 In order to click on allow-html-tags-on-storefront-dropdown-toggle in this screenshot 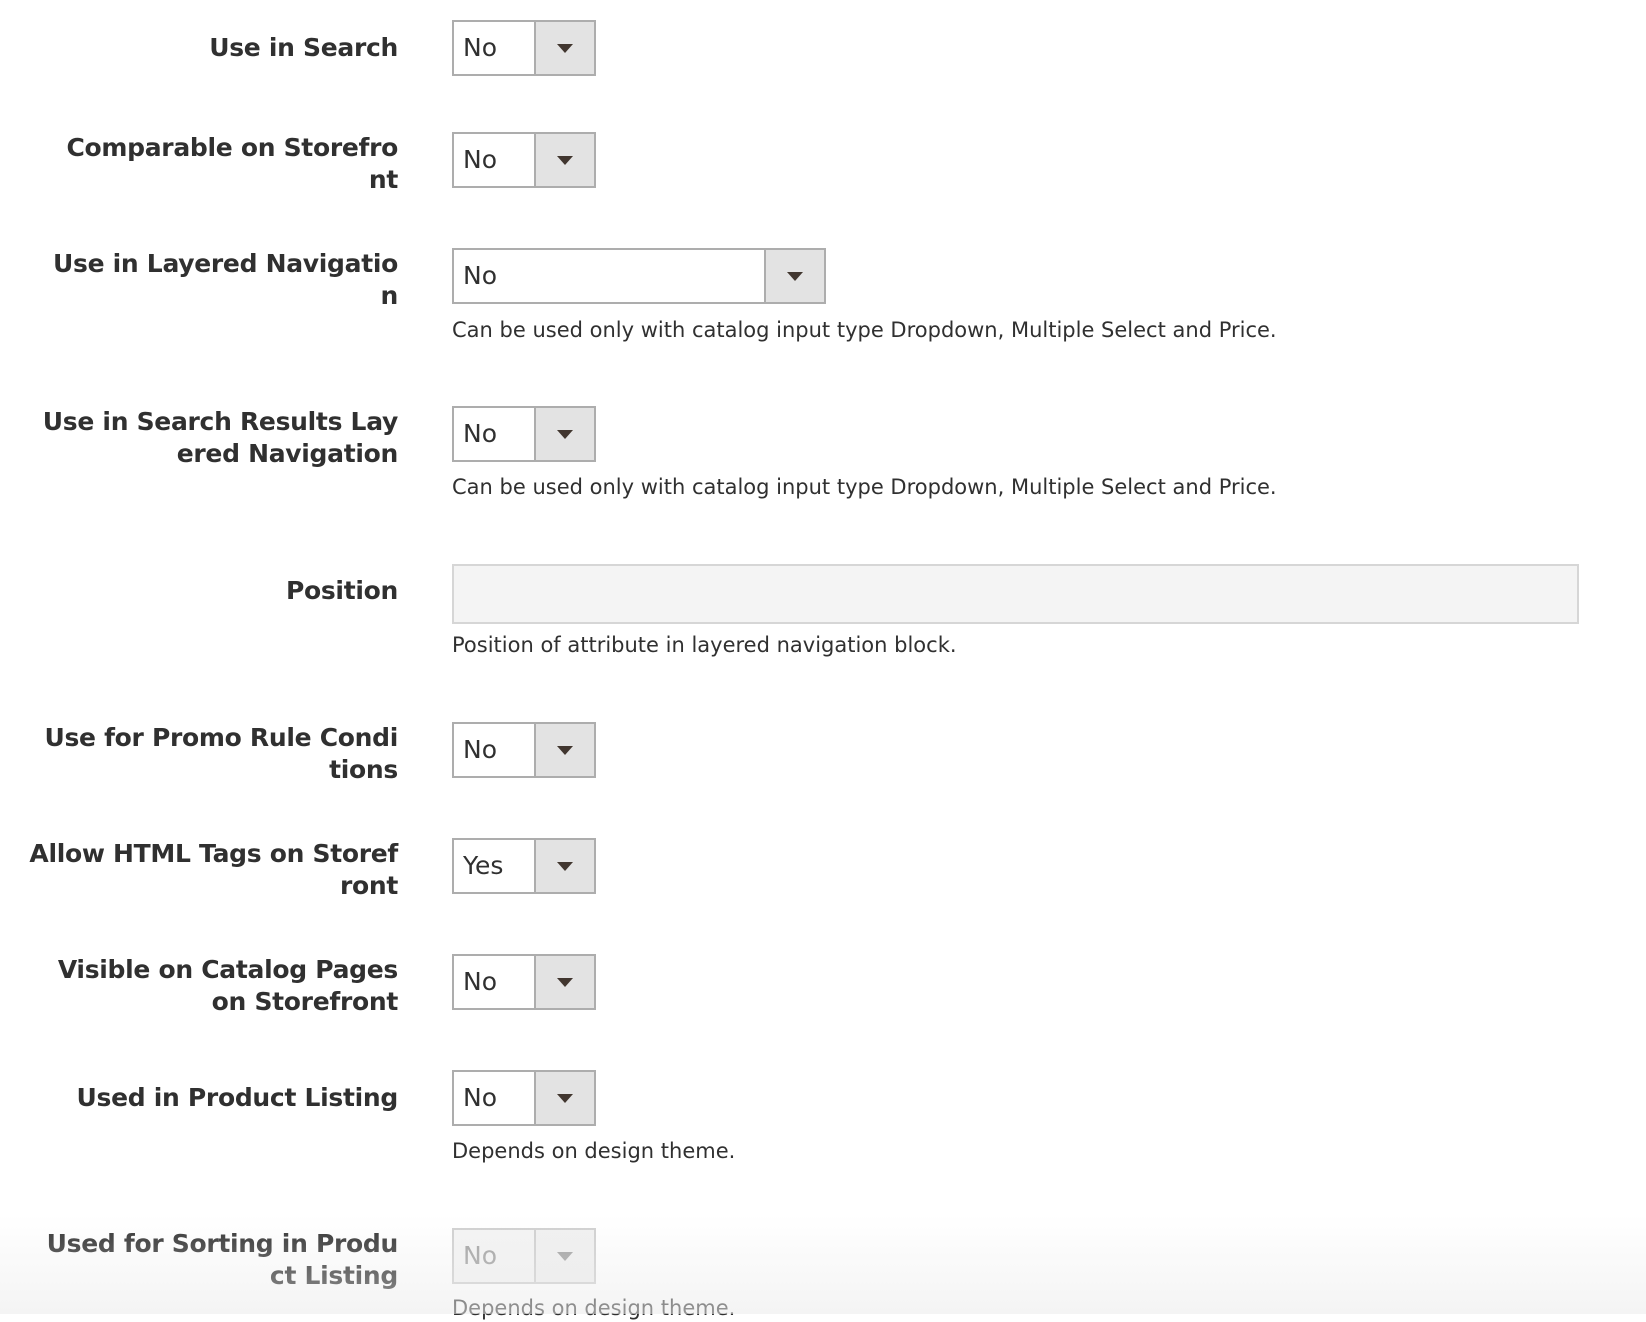, I will do `click(564, 866)`.